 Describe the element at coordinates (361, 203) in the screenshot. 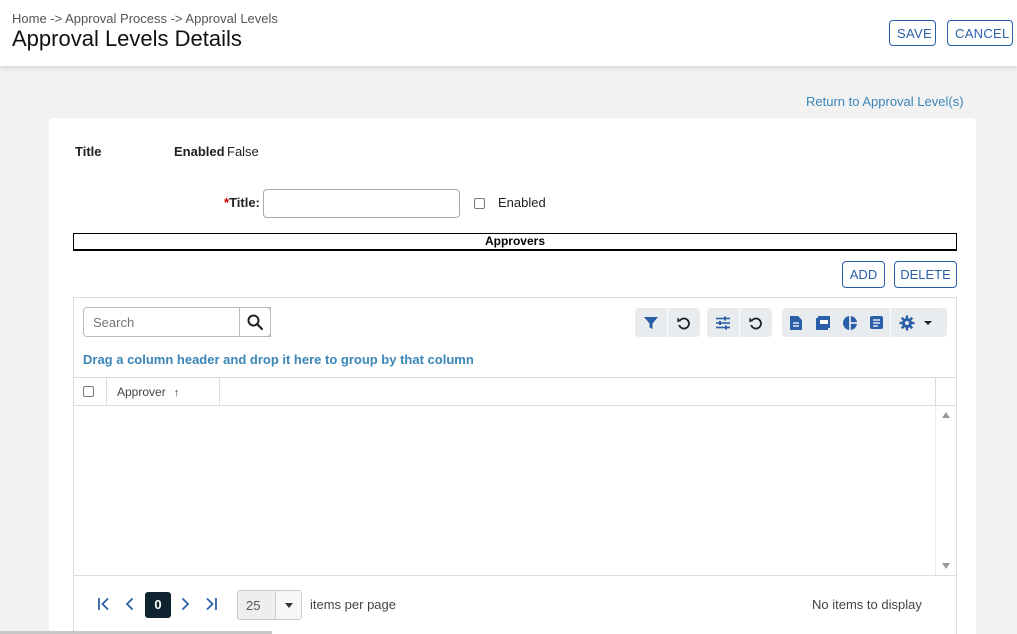

I see `title-input` at that location.